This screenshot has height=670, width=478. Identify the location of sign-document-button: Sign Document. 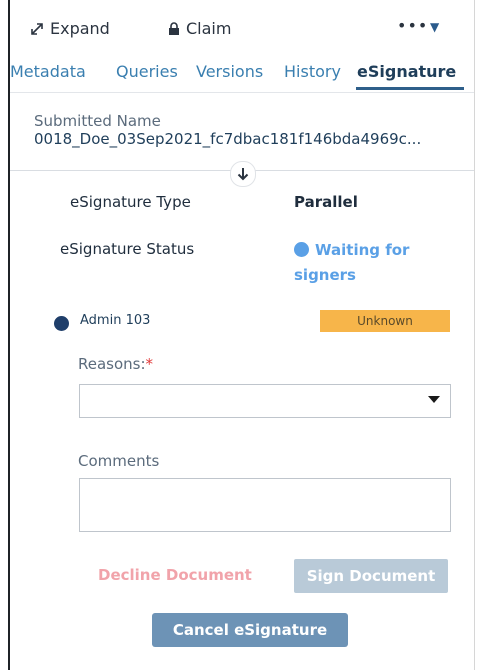
(371, 576).